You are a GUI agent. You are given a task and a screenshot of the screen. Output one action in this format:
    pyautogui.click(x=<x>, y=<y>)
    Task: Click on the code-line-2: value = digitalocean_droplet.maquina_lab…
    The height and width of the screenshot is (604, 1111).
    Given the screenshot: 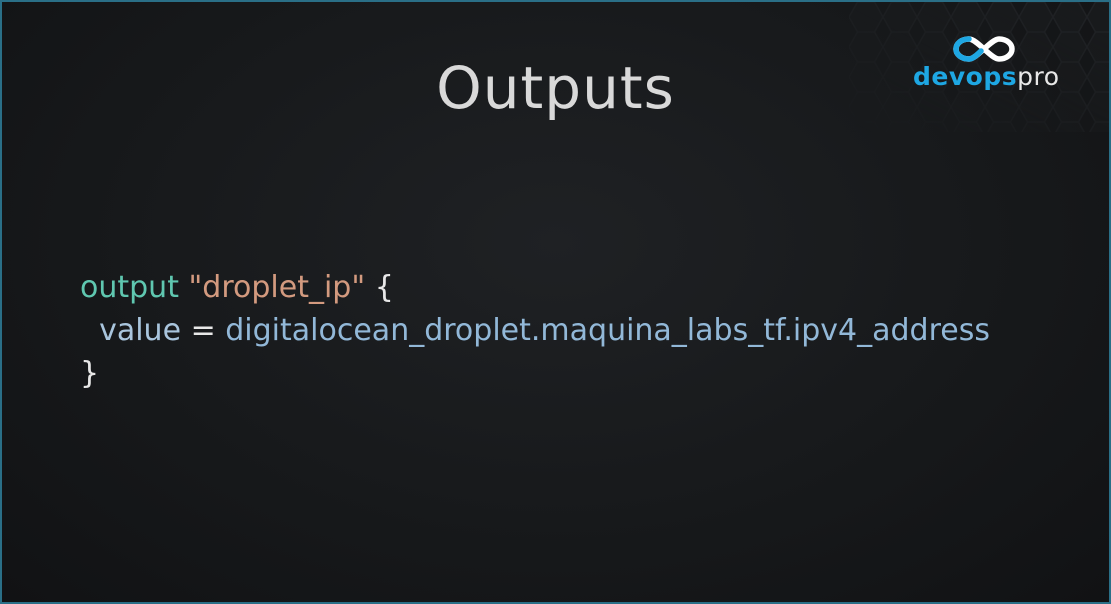 What is the action you would take?
    pyautogui.click(x=535, y=330)
    